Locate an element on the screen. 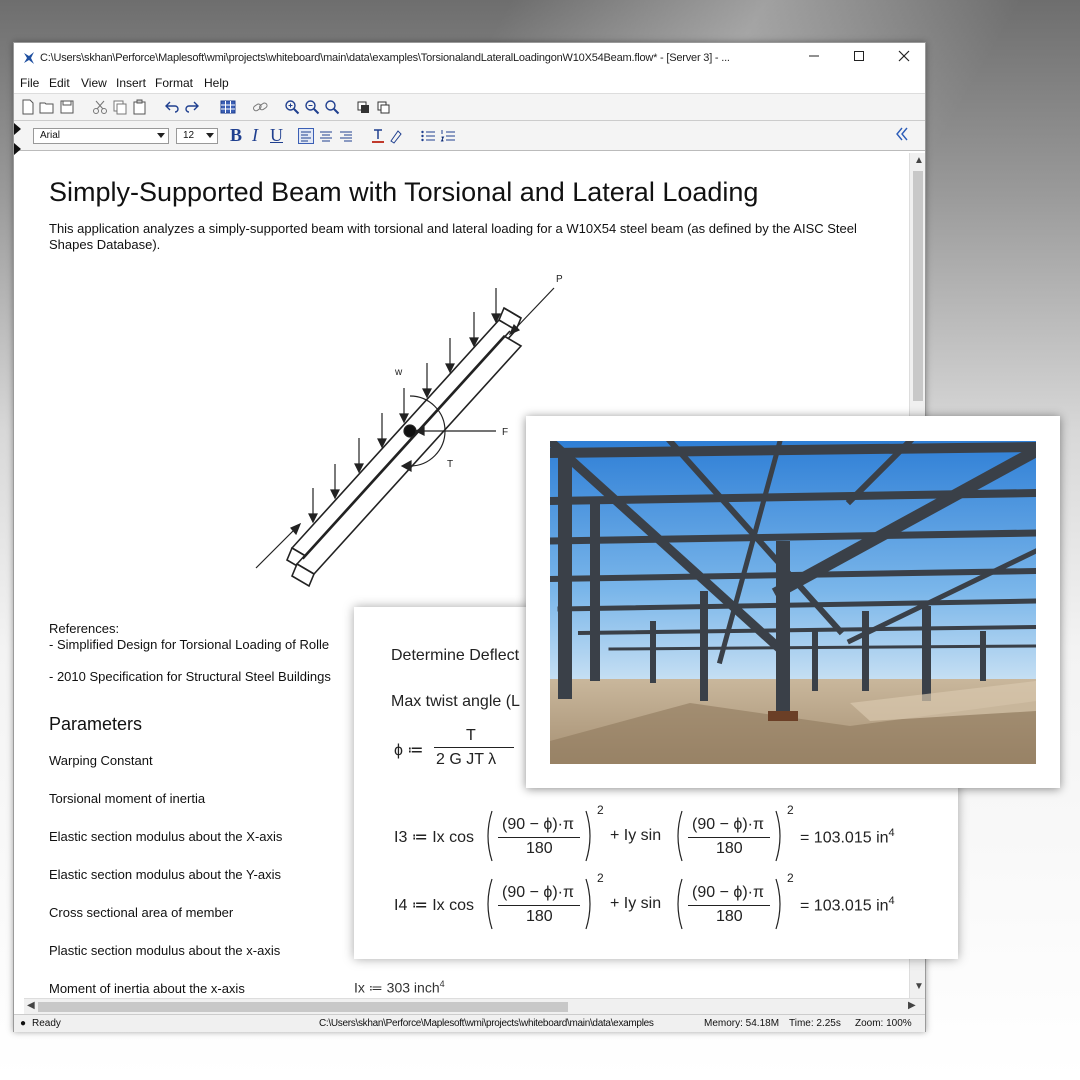 The height and width of the screenshot is (1080, 1080). menu-edit: Edit is located at coordinates (59, 83).